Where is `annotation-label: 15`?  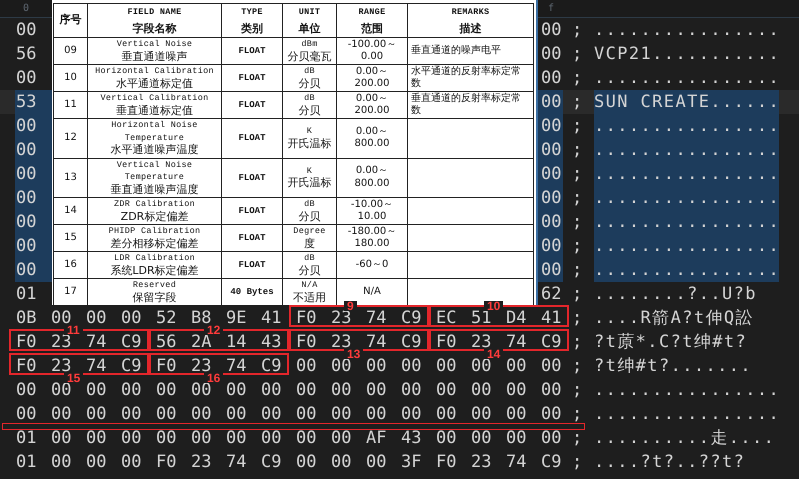 annotation-label: 15 is located at coordinates (74, 378).